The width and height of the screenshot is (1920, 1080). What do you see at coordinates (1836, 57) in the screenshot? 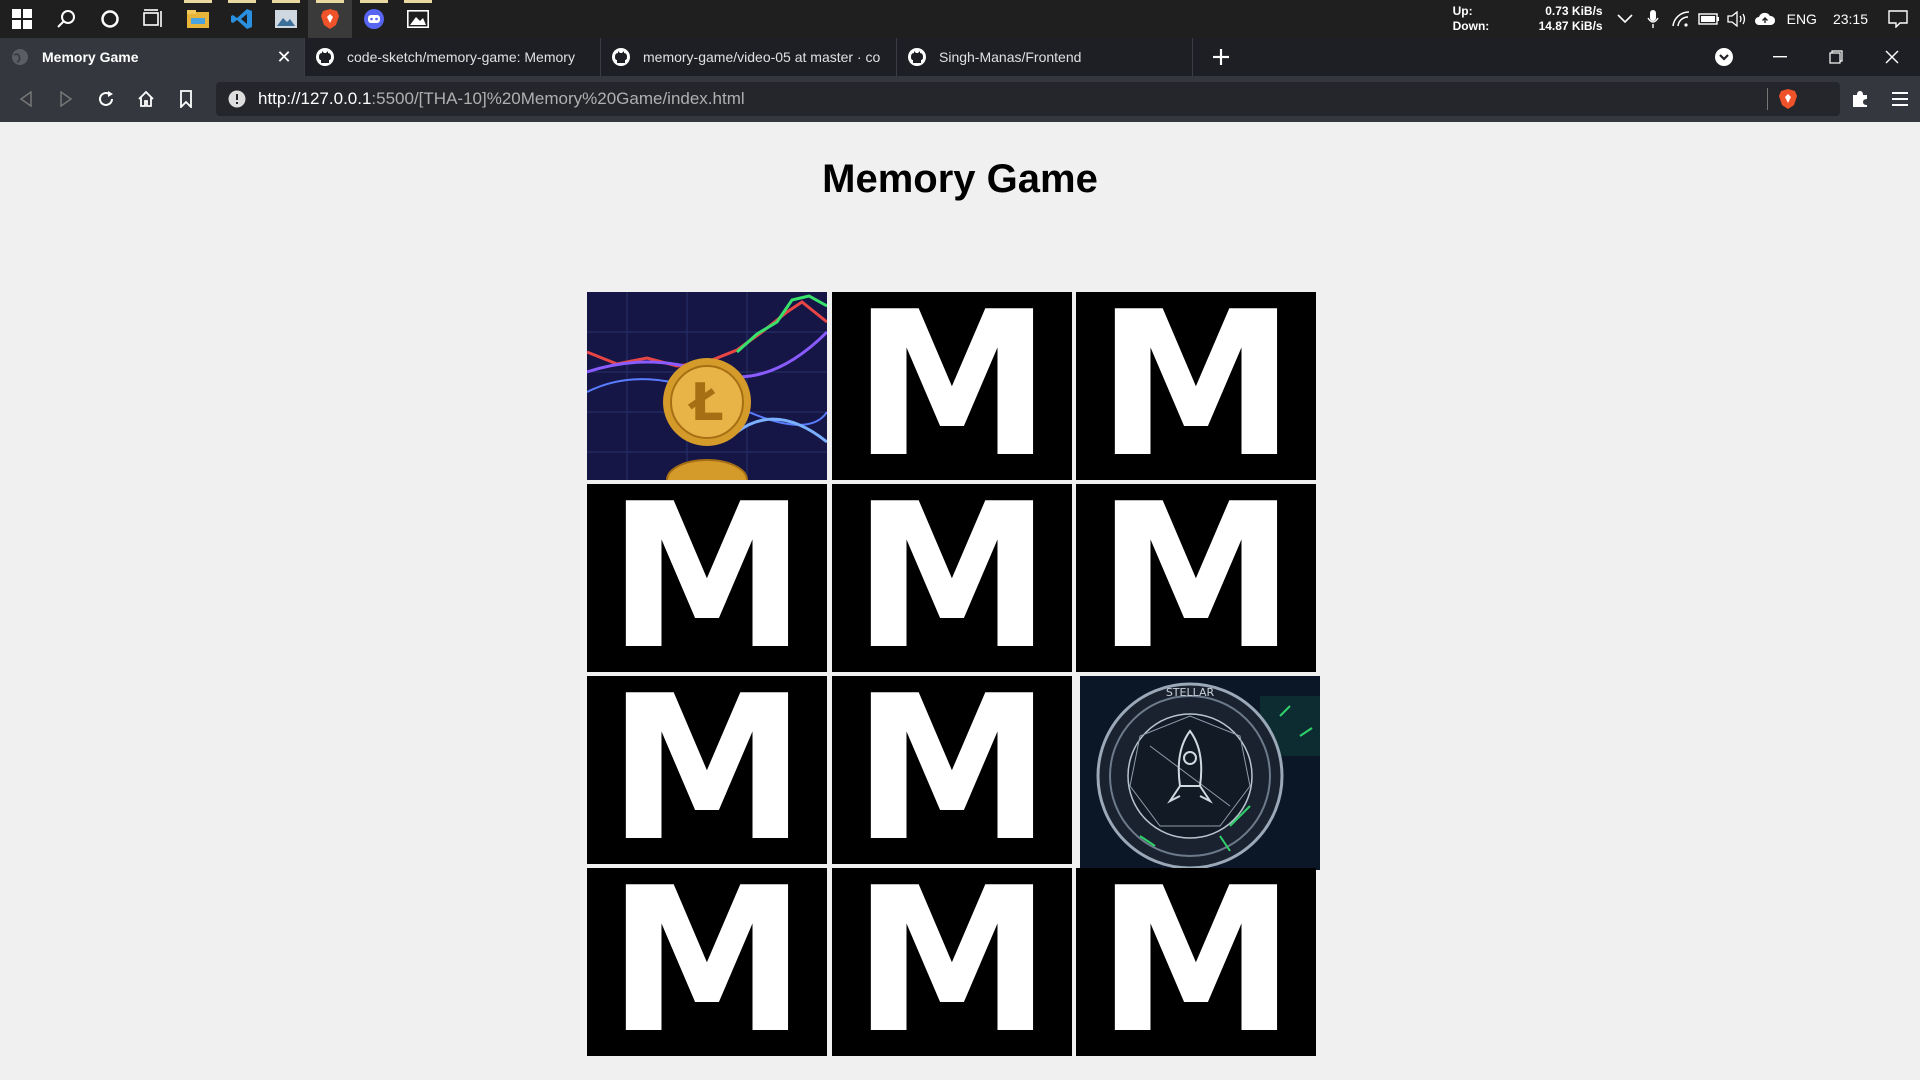
I see `restore-icon` at bounding box center [1836, 57].